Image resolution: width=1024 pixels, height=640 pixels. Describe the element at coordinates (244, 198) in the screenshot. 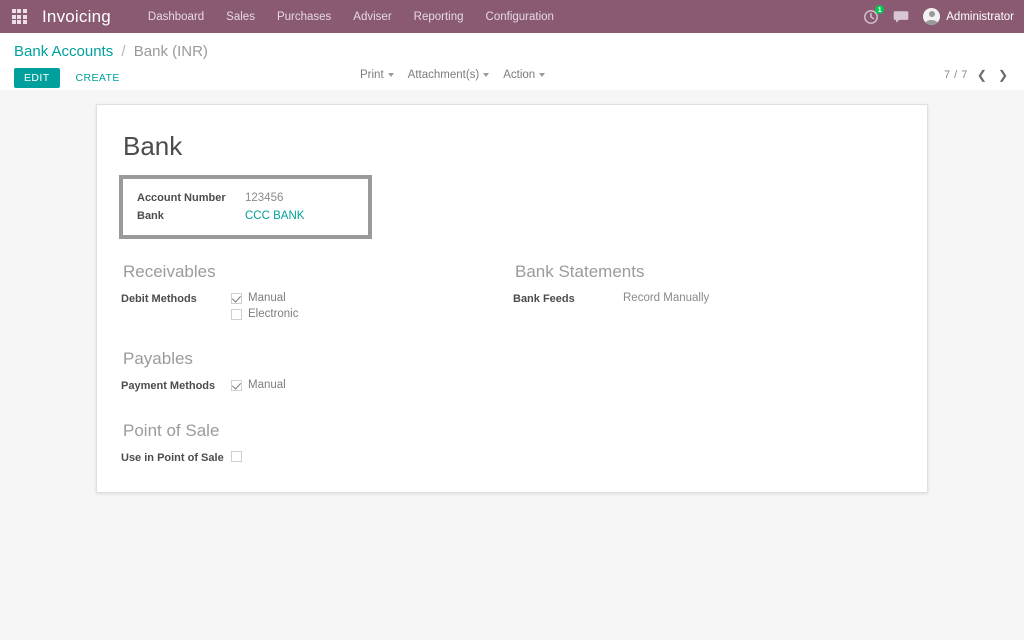

I see `field-account-number: Account Number 123456` at that location.